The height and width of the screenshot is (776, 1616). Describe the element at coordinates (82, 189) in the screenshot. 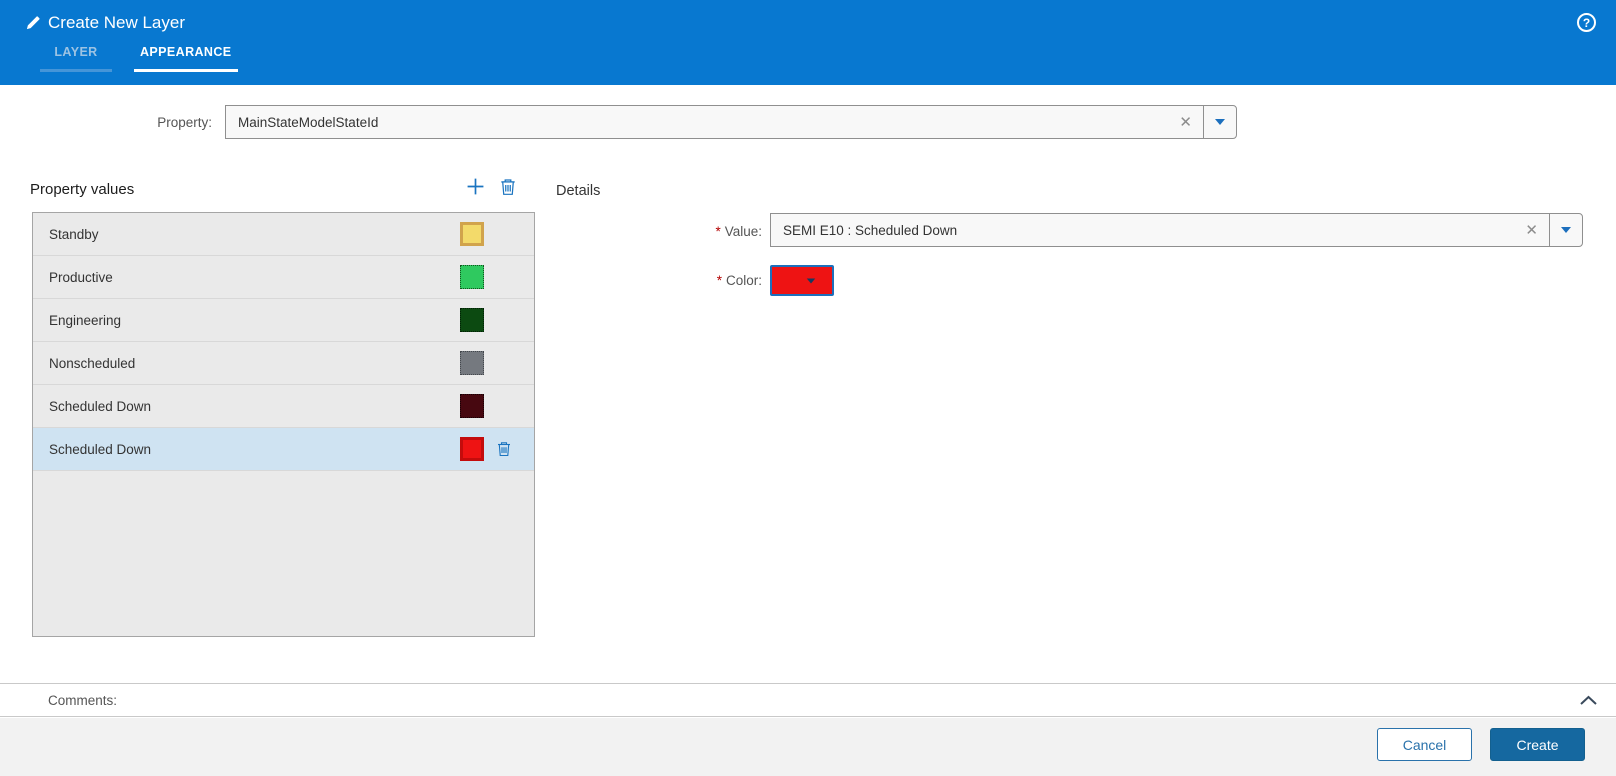

I see `property-values-title: Property values` at that location.